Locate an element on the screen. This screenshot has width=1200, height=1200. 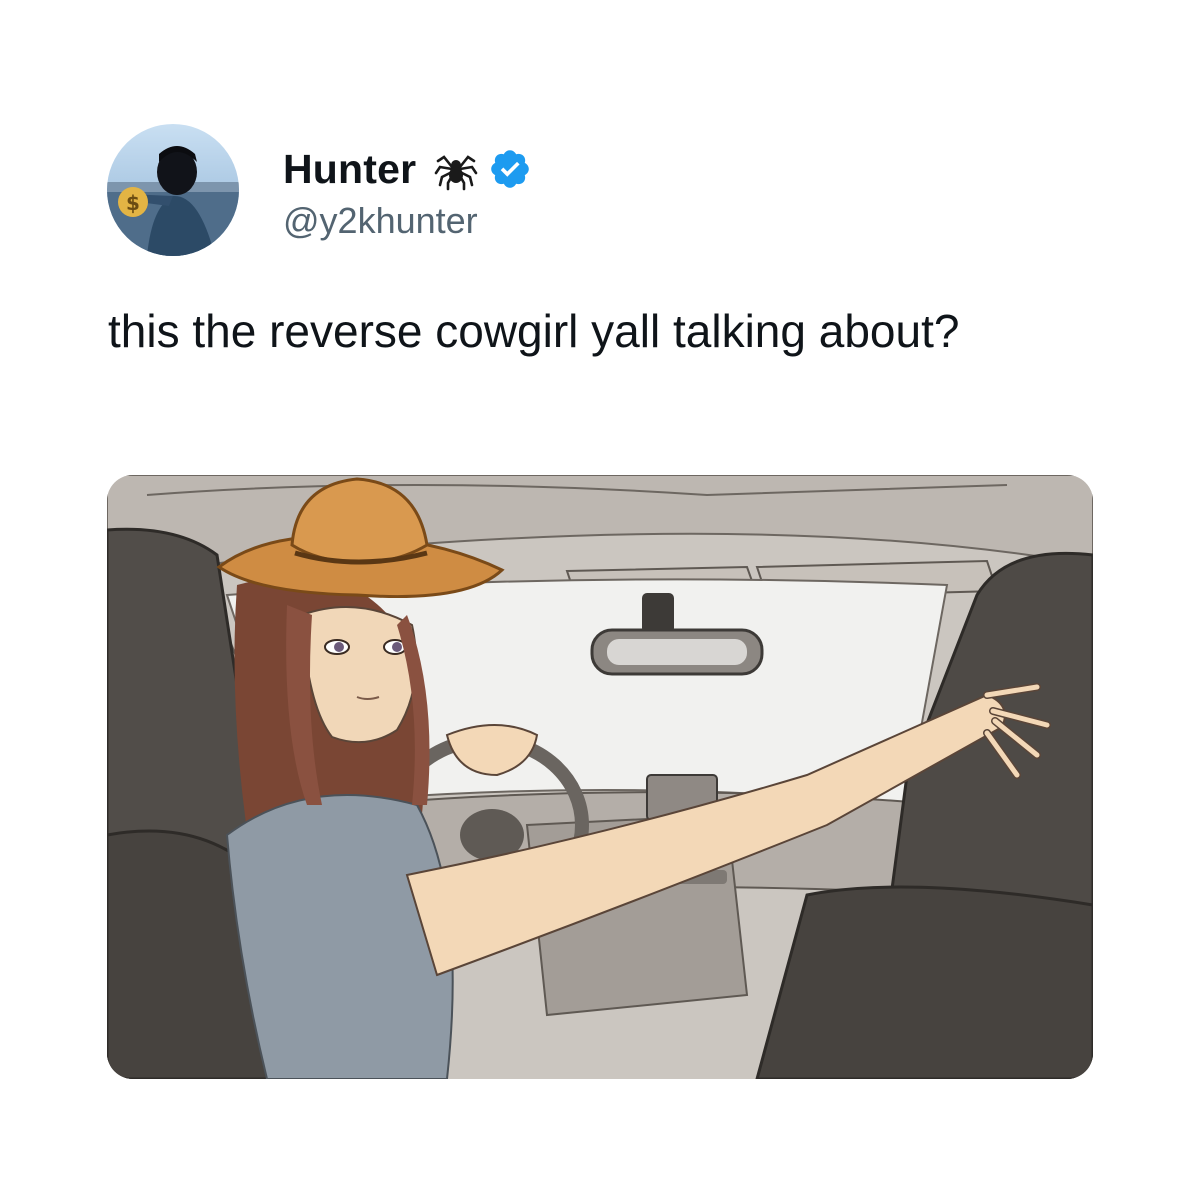
spider-icon is located at coordinates (456, 169).